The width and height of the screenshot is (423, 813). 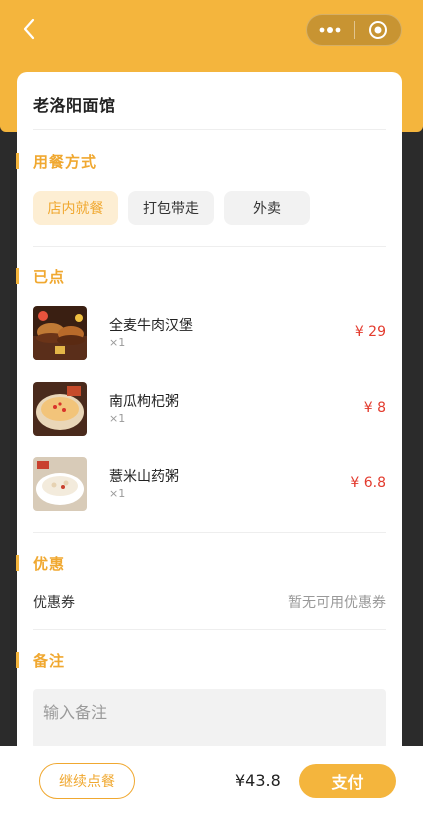 I want to click on dining-title-text: 用餐方式, so click(x=65, y=162).